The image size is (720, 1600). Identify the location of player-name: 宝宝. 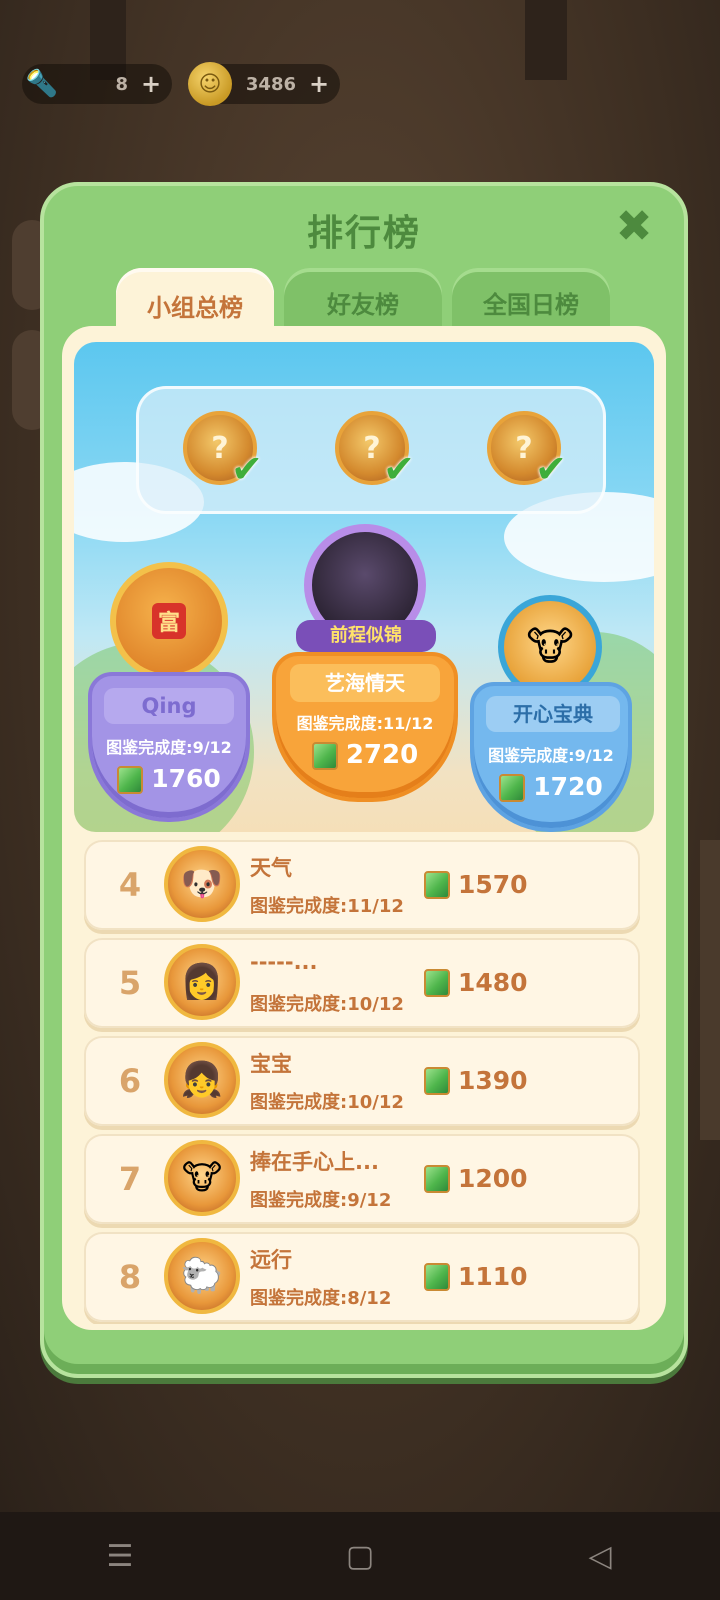
(271, 1064).